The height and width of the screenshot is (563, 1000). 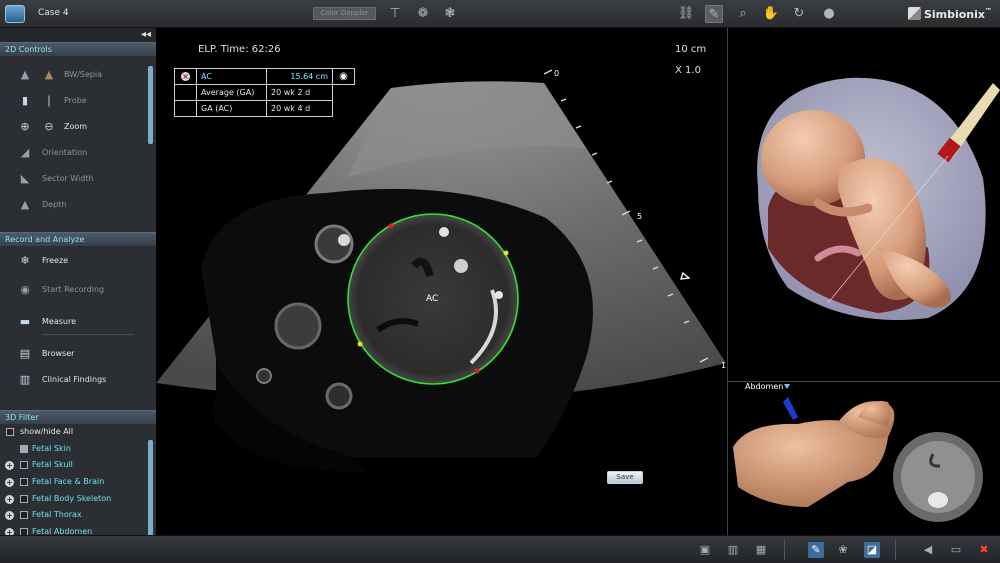 I want to click on delete-measurement-icon: ×, so click(x=185, y=76).